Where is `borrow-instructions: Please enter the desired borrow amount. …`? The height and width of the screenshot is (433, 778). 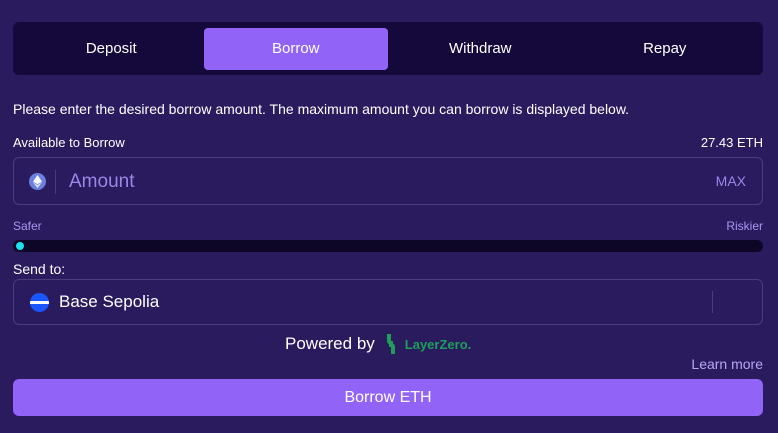 borrow-instructions: Please enter the desired borrow amount. … is located at coordinates (321, 109).